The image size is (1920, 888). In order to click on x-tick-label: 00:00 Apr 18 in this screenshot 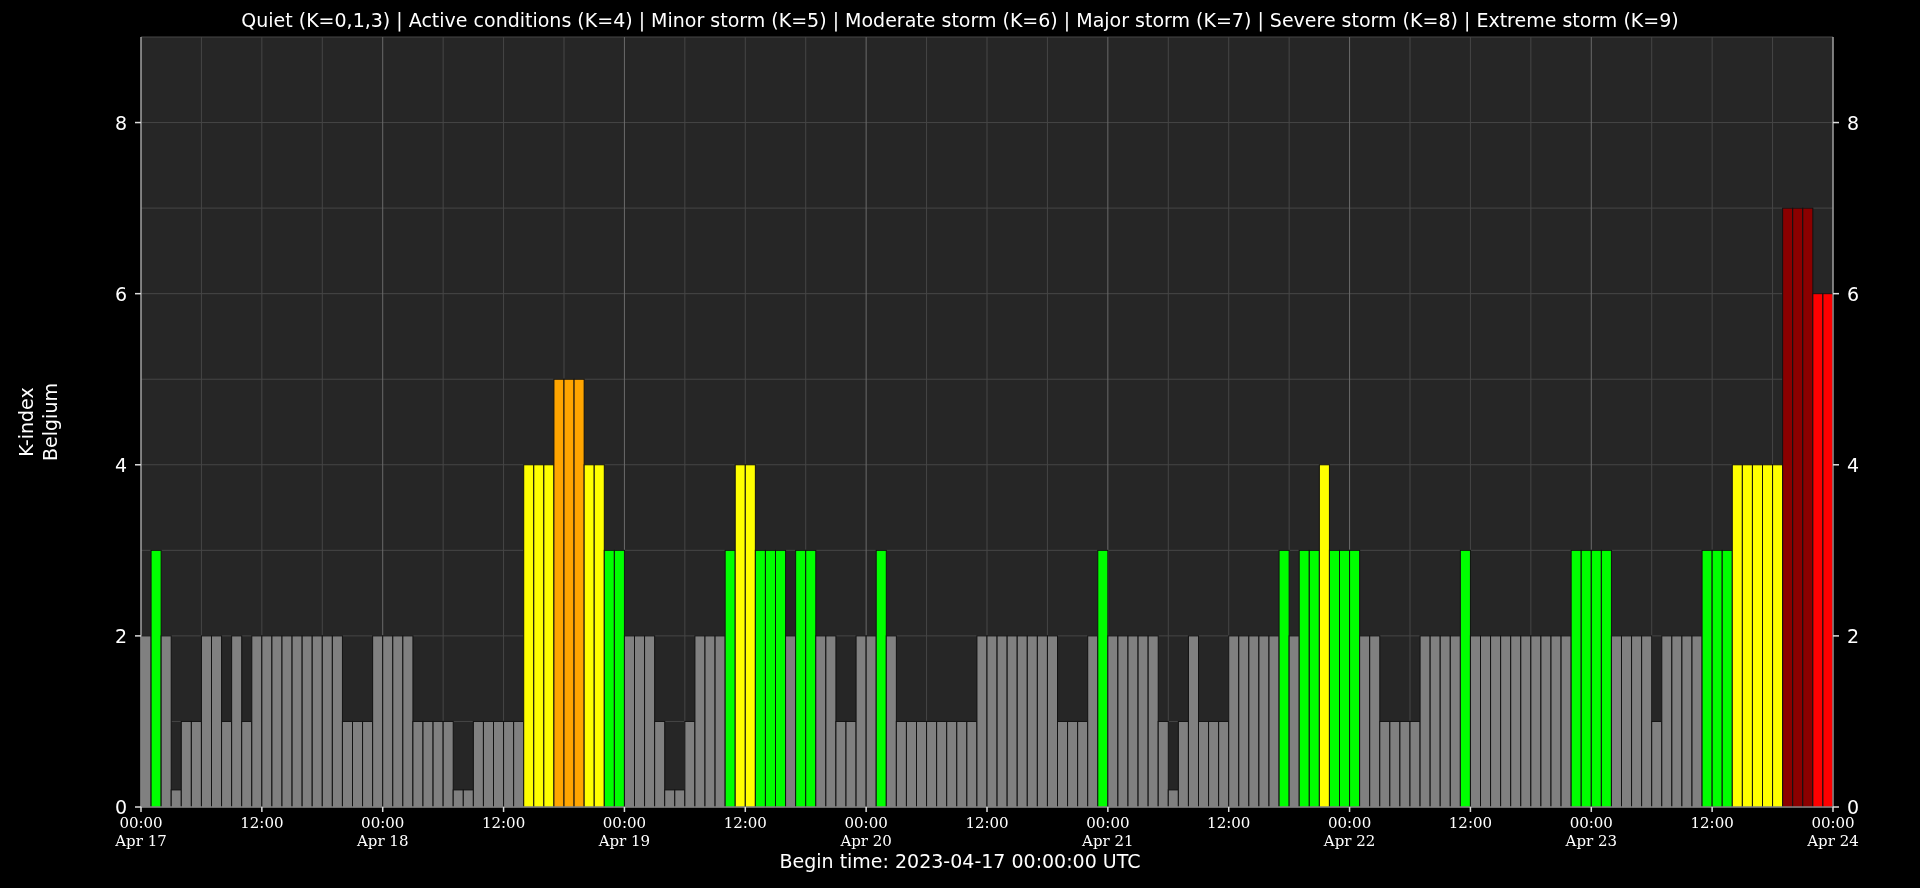, I will do `click(383, 832)`.